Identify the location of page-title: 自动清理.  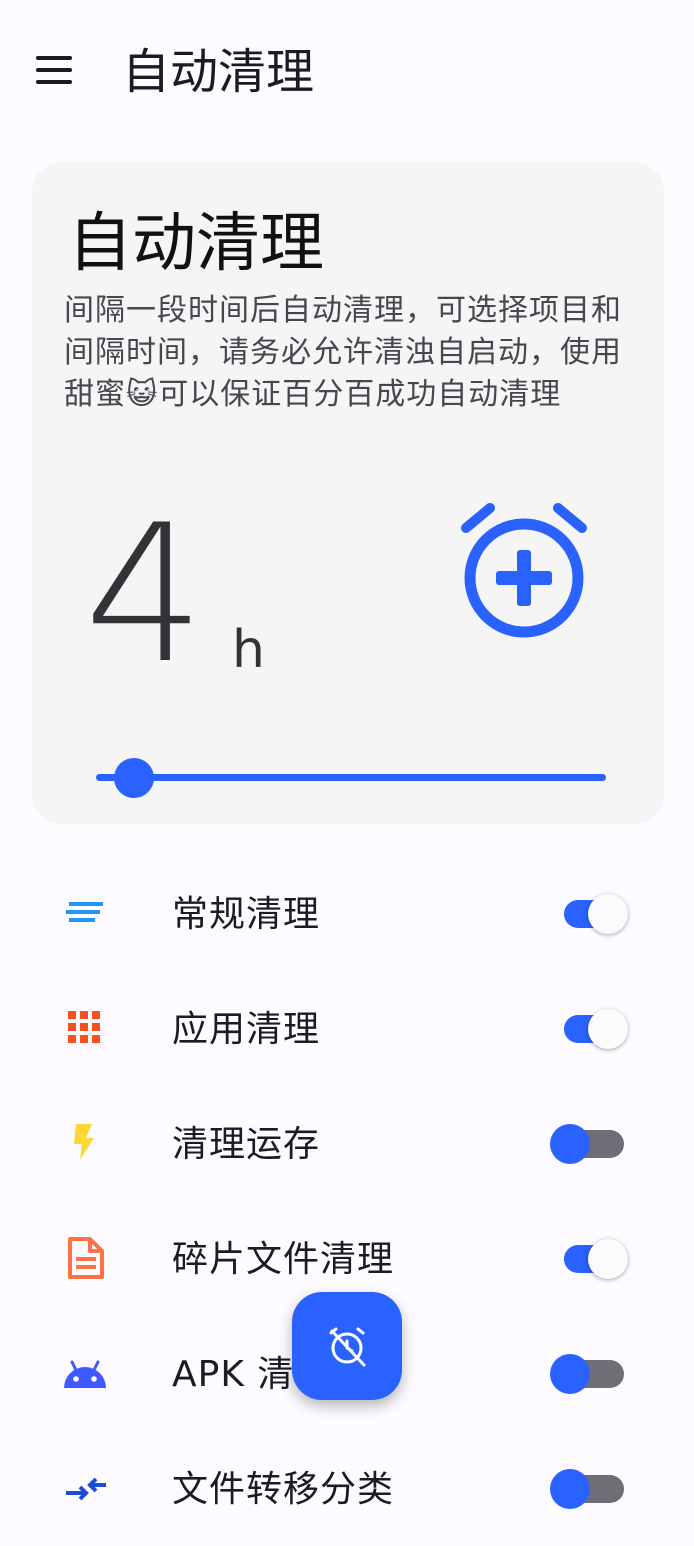
(218, 72).